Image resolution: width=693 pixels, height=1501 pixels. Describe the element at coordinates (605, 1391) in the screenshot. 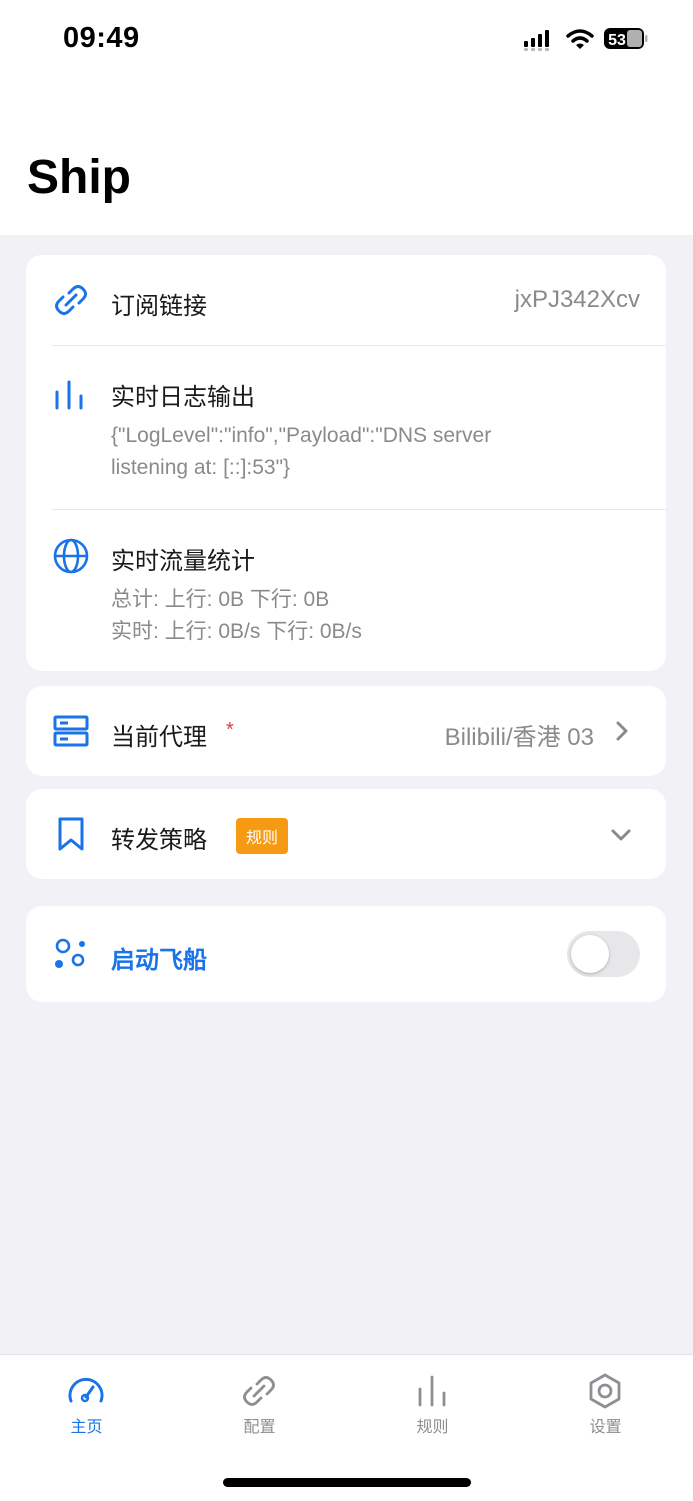

I see `hexagon-gear-icon` at that location.